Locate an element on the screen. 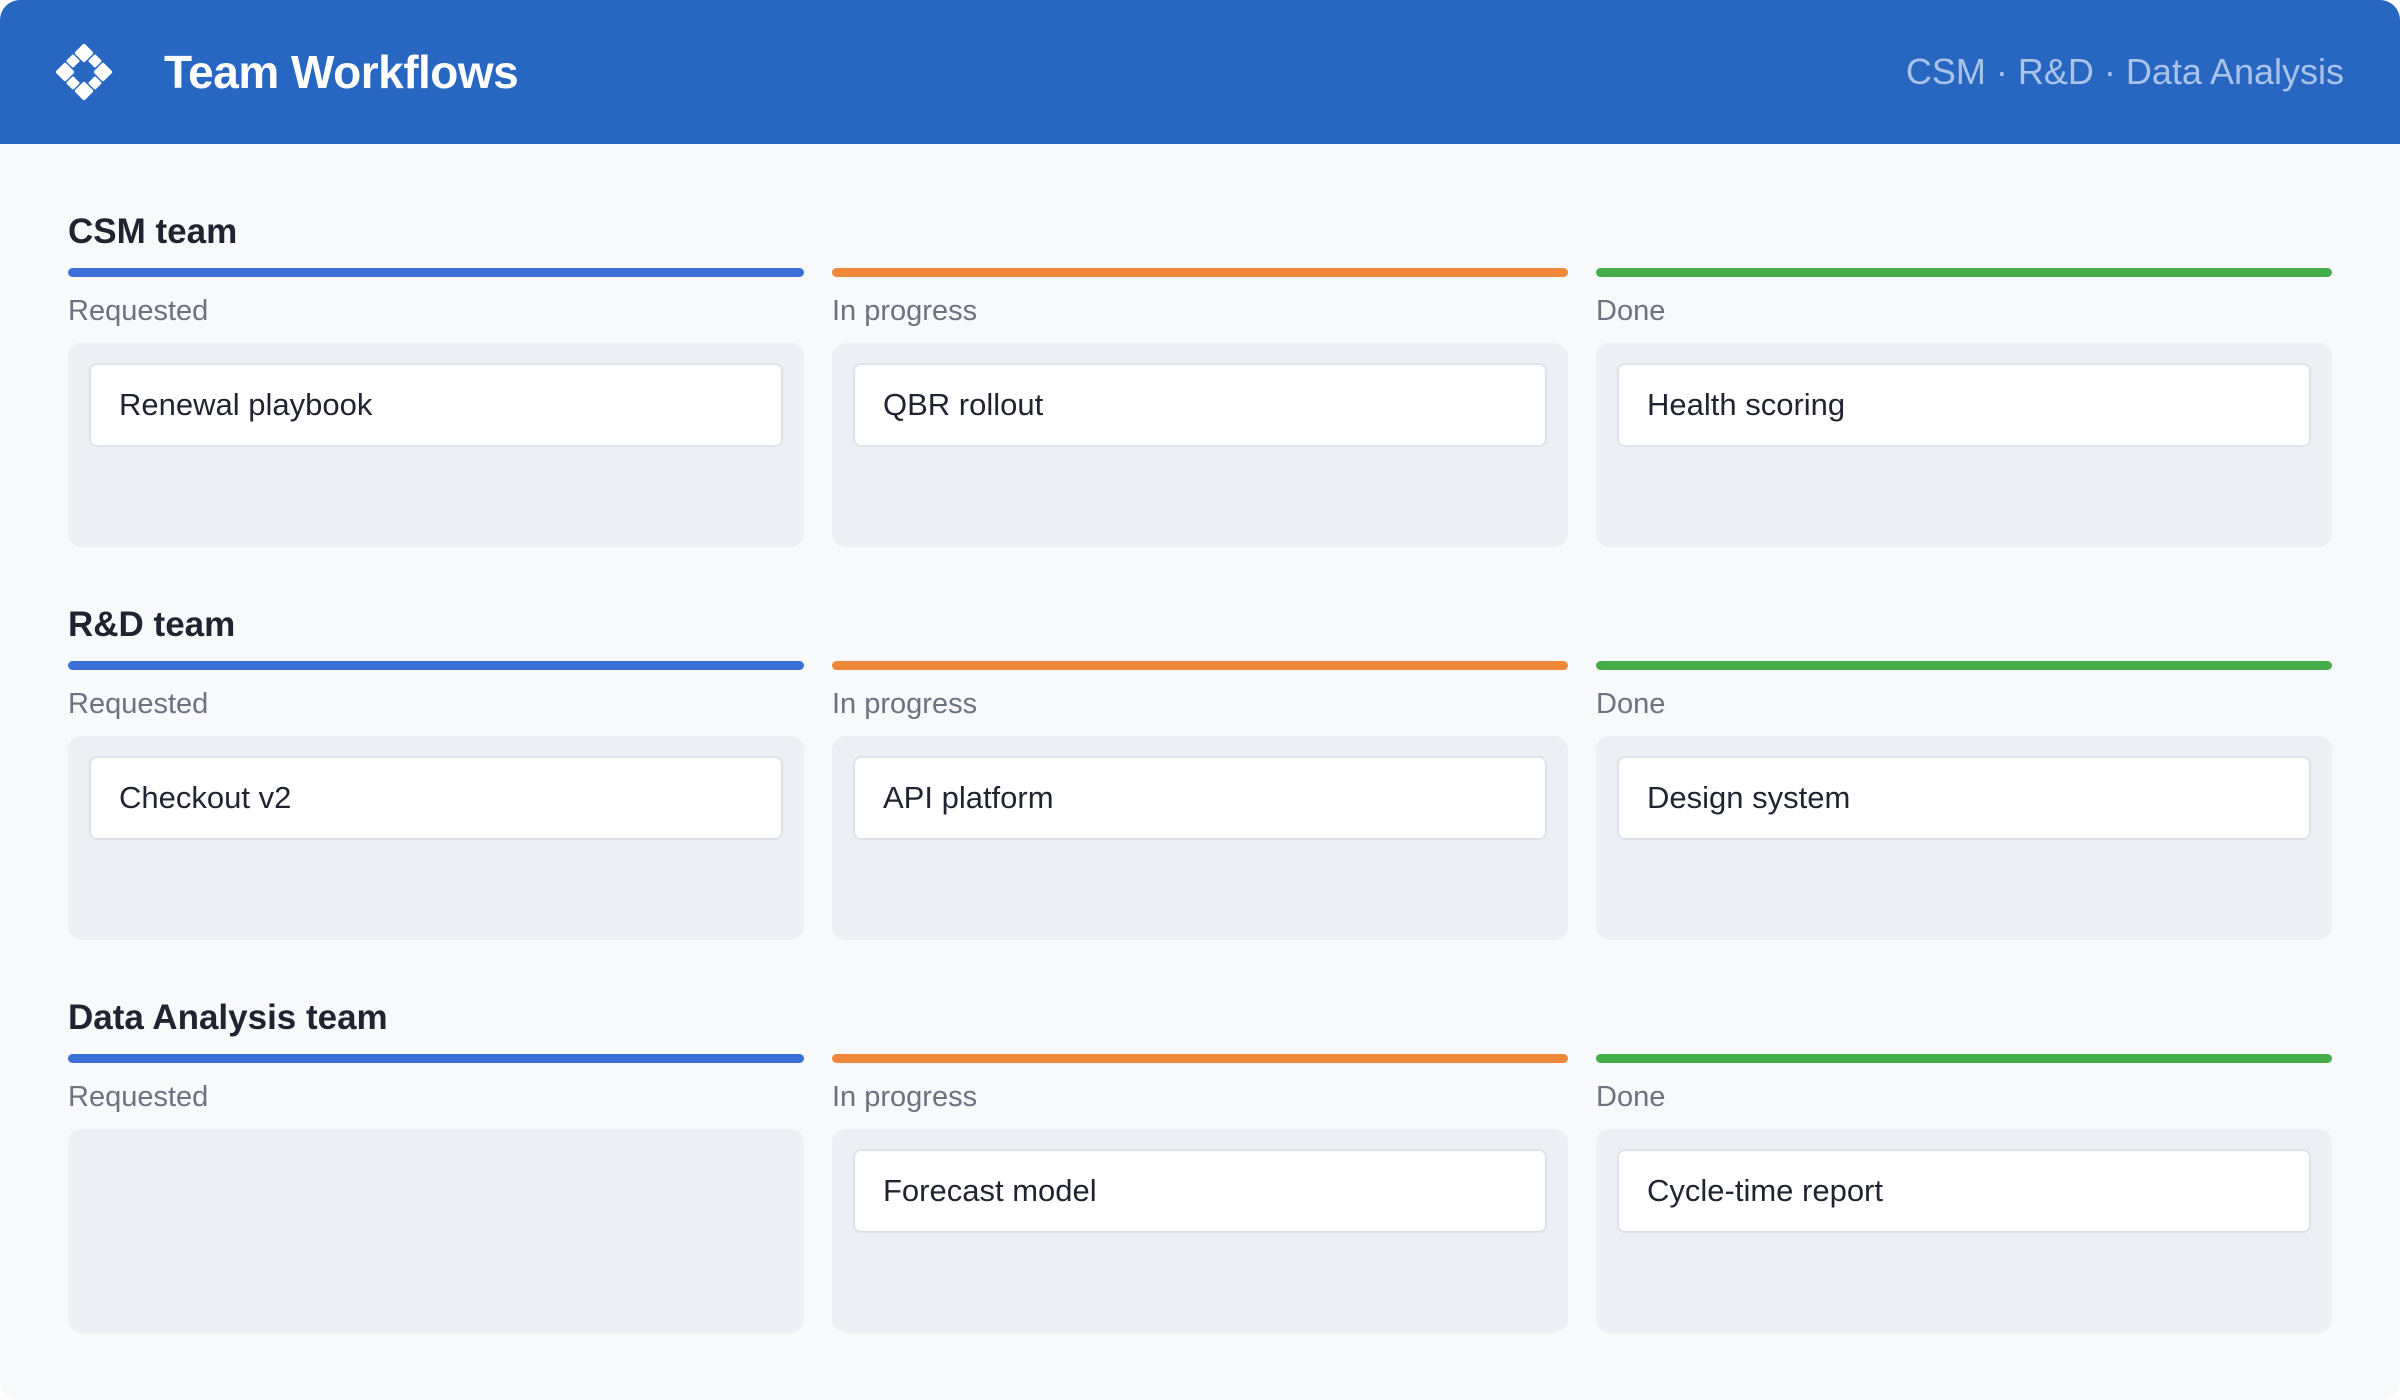  task-card: Checkout v2 is located at coordinates (436, 798).